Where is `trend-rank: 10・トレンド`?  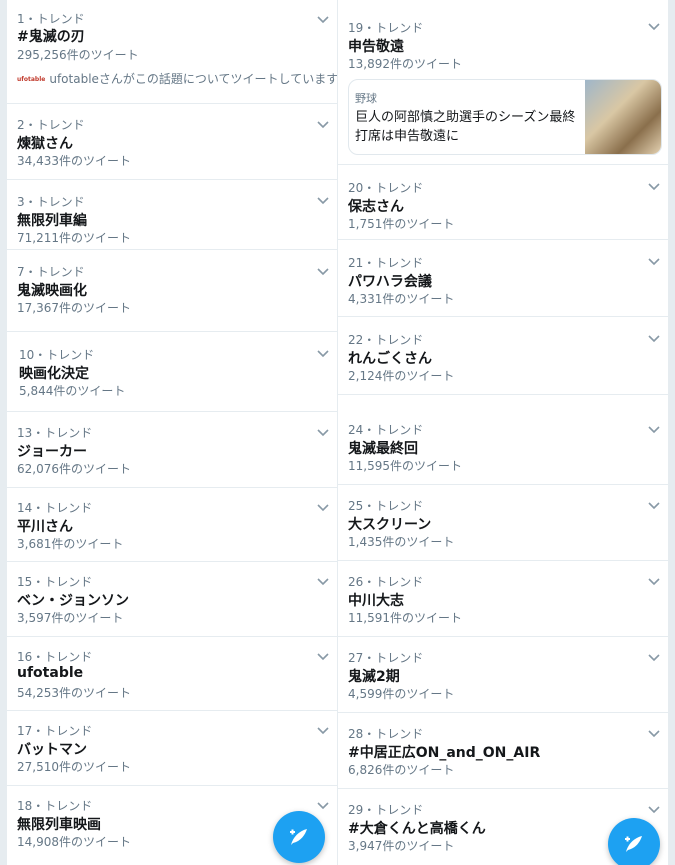 trend-rank: 10・トレンド is located at coordinates (57, 355).